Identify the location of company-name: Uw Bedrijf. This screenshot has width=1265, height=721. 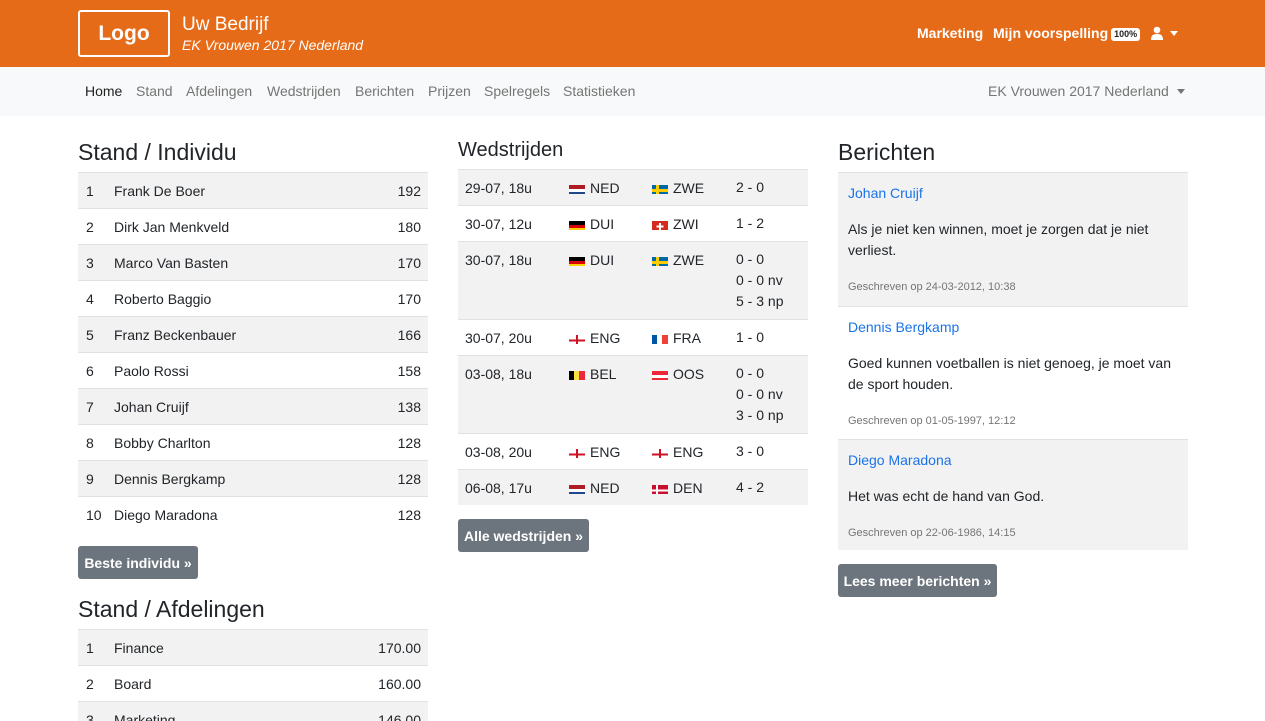
(225, 24).